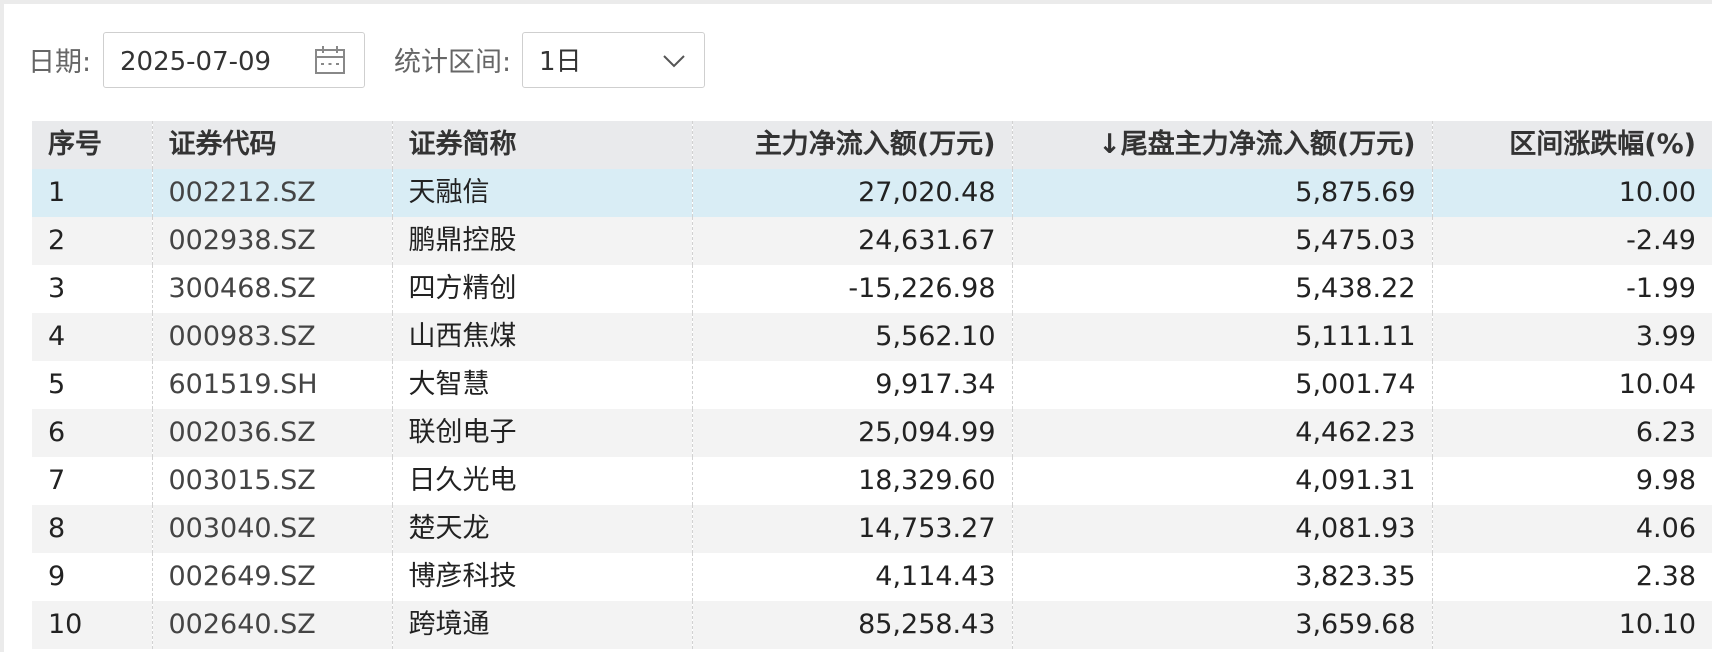 Image resolution: width=1712 pixels, height=652 pixels. I want to click on code-cell: 002640.SZ, so click(272, 625).